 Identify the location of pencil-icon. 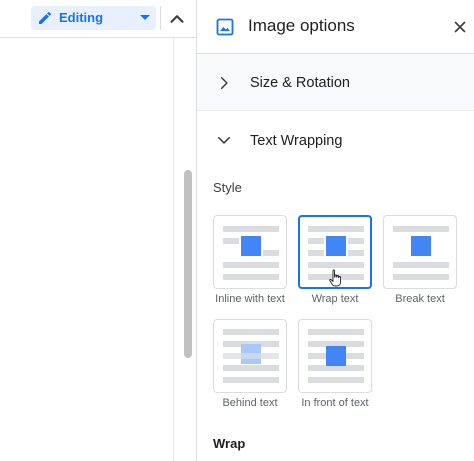
(45, 17).